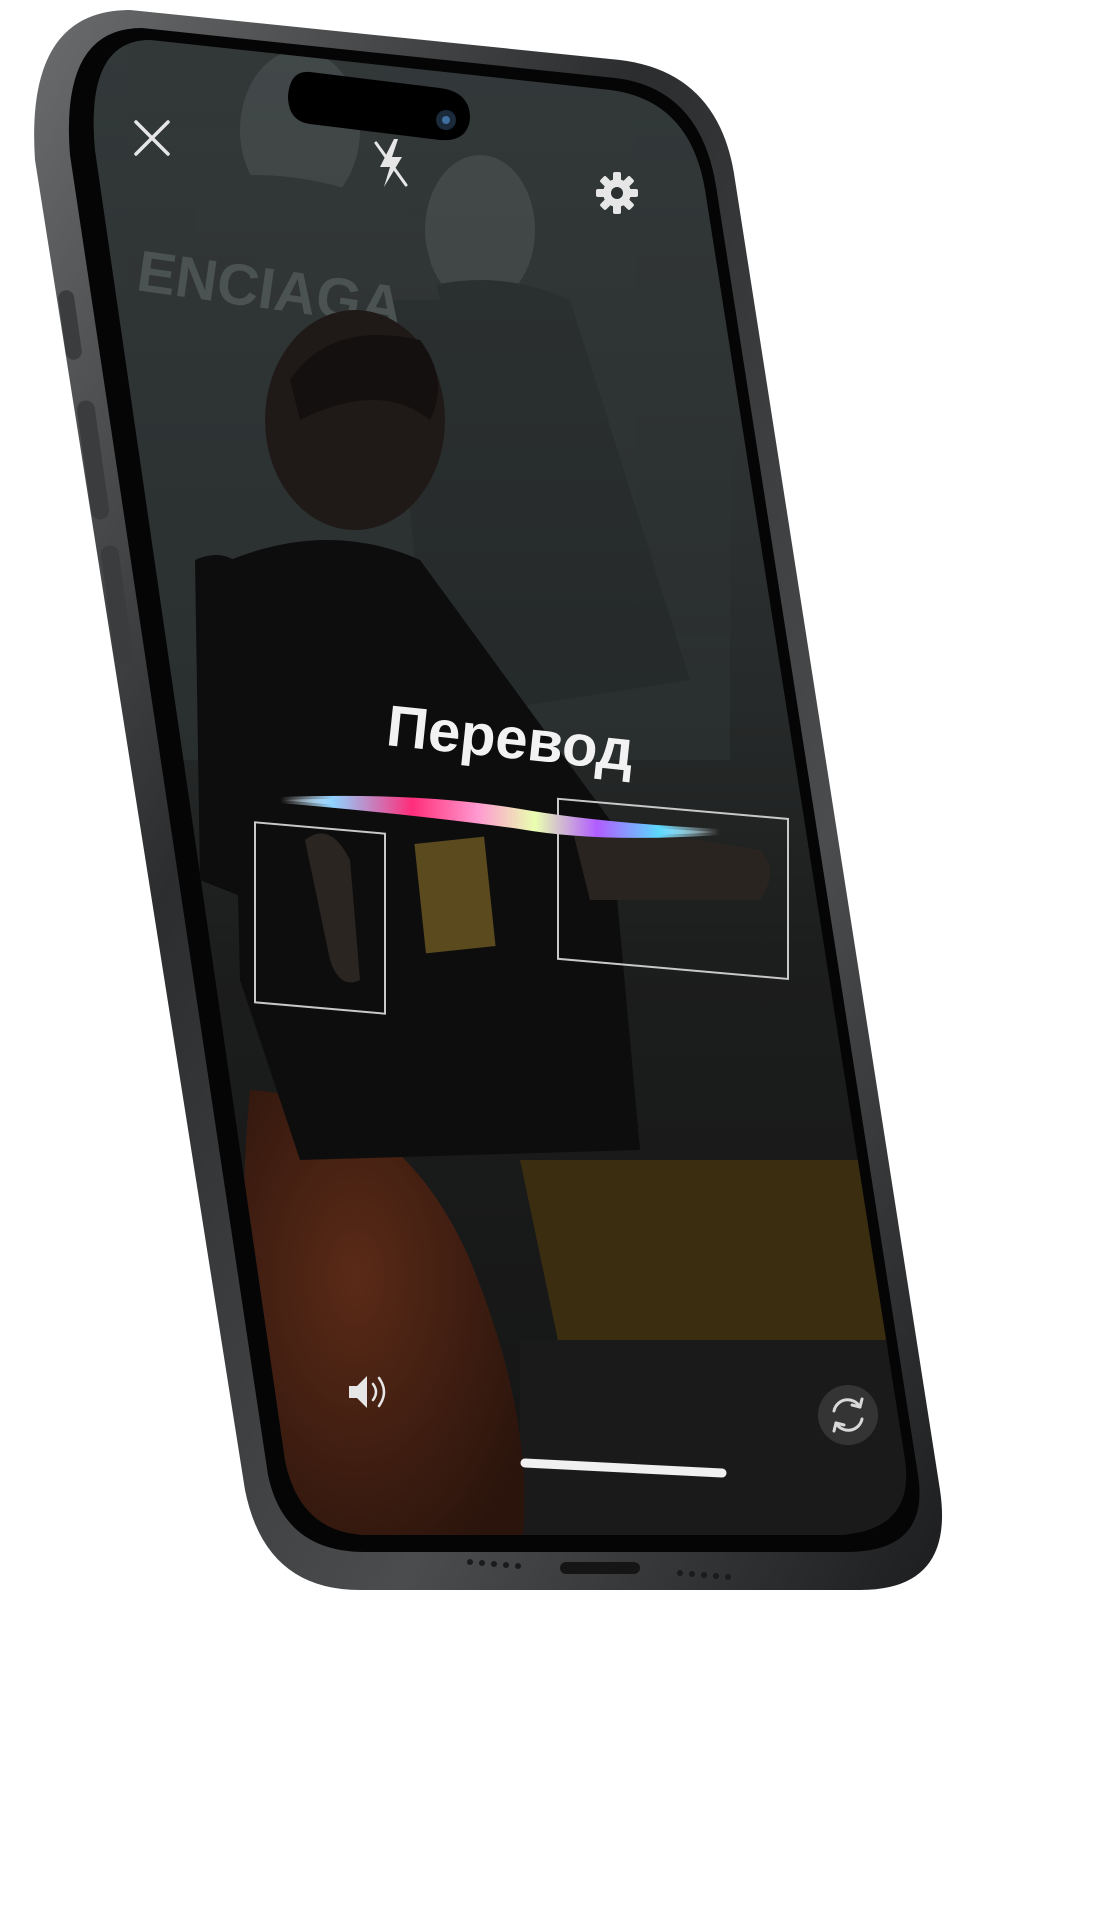  What do you see at coordinates (600, 1568) in the screenshot?
I see `charging-port` at bounding box center [600, 1568].